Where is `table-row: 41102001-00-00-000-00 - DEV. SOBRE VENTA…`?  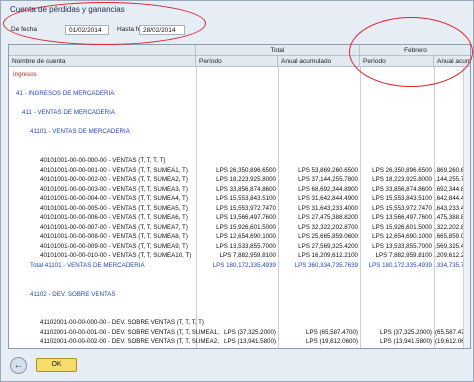
table-row: 41102001-00-00-000-00 - DEV. SOBRE VENTA… is located at coordinates (239, 322).